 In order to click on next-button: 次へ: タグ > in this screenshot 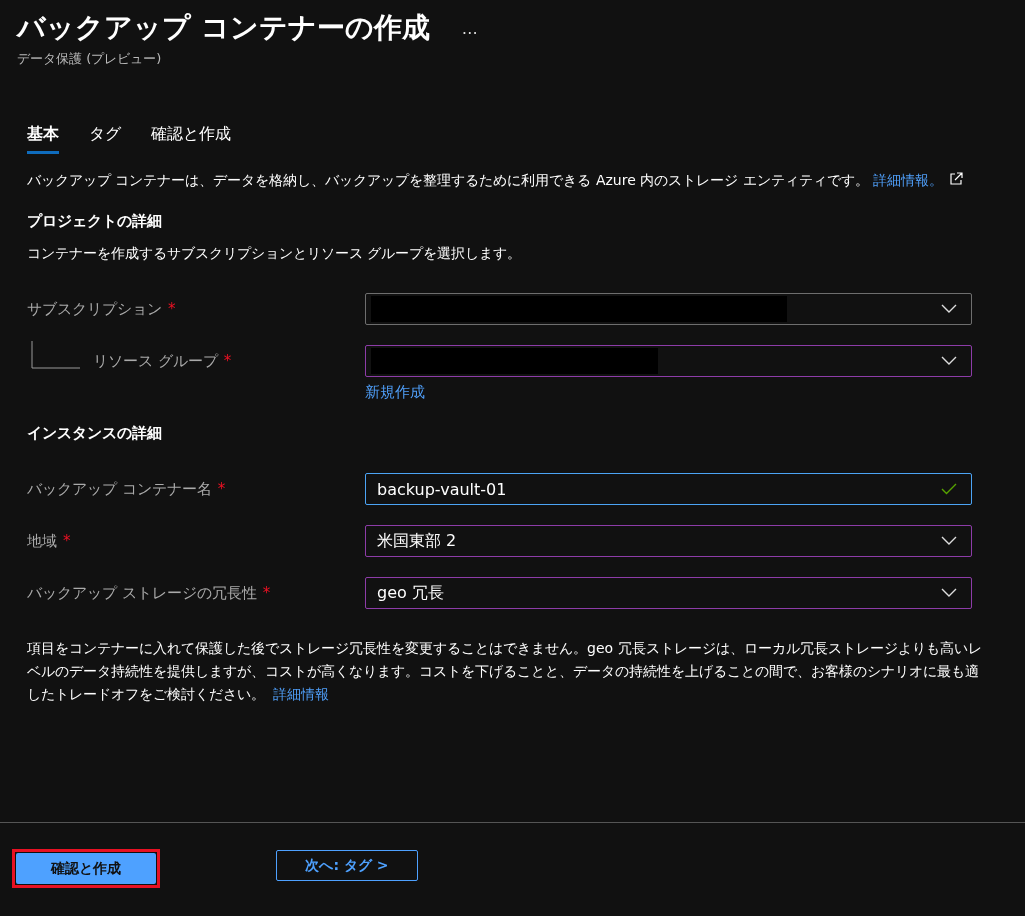, I will do `click(347, 865)`.